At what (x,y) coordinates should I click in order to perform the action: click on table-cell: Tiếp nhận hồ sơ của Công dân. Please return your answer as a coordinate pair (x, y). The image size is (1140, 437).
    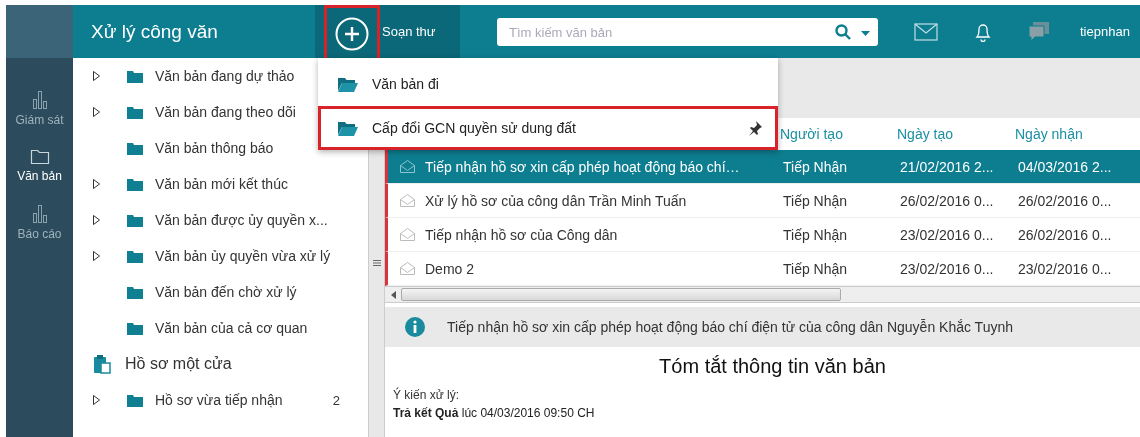
    Looking at the image, I should click on (521, 234).